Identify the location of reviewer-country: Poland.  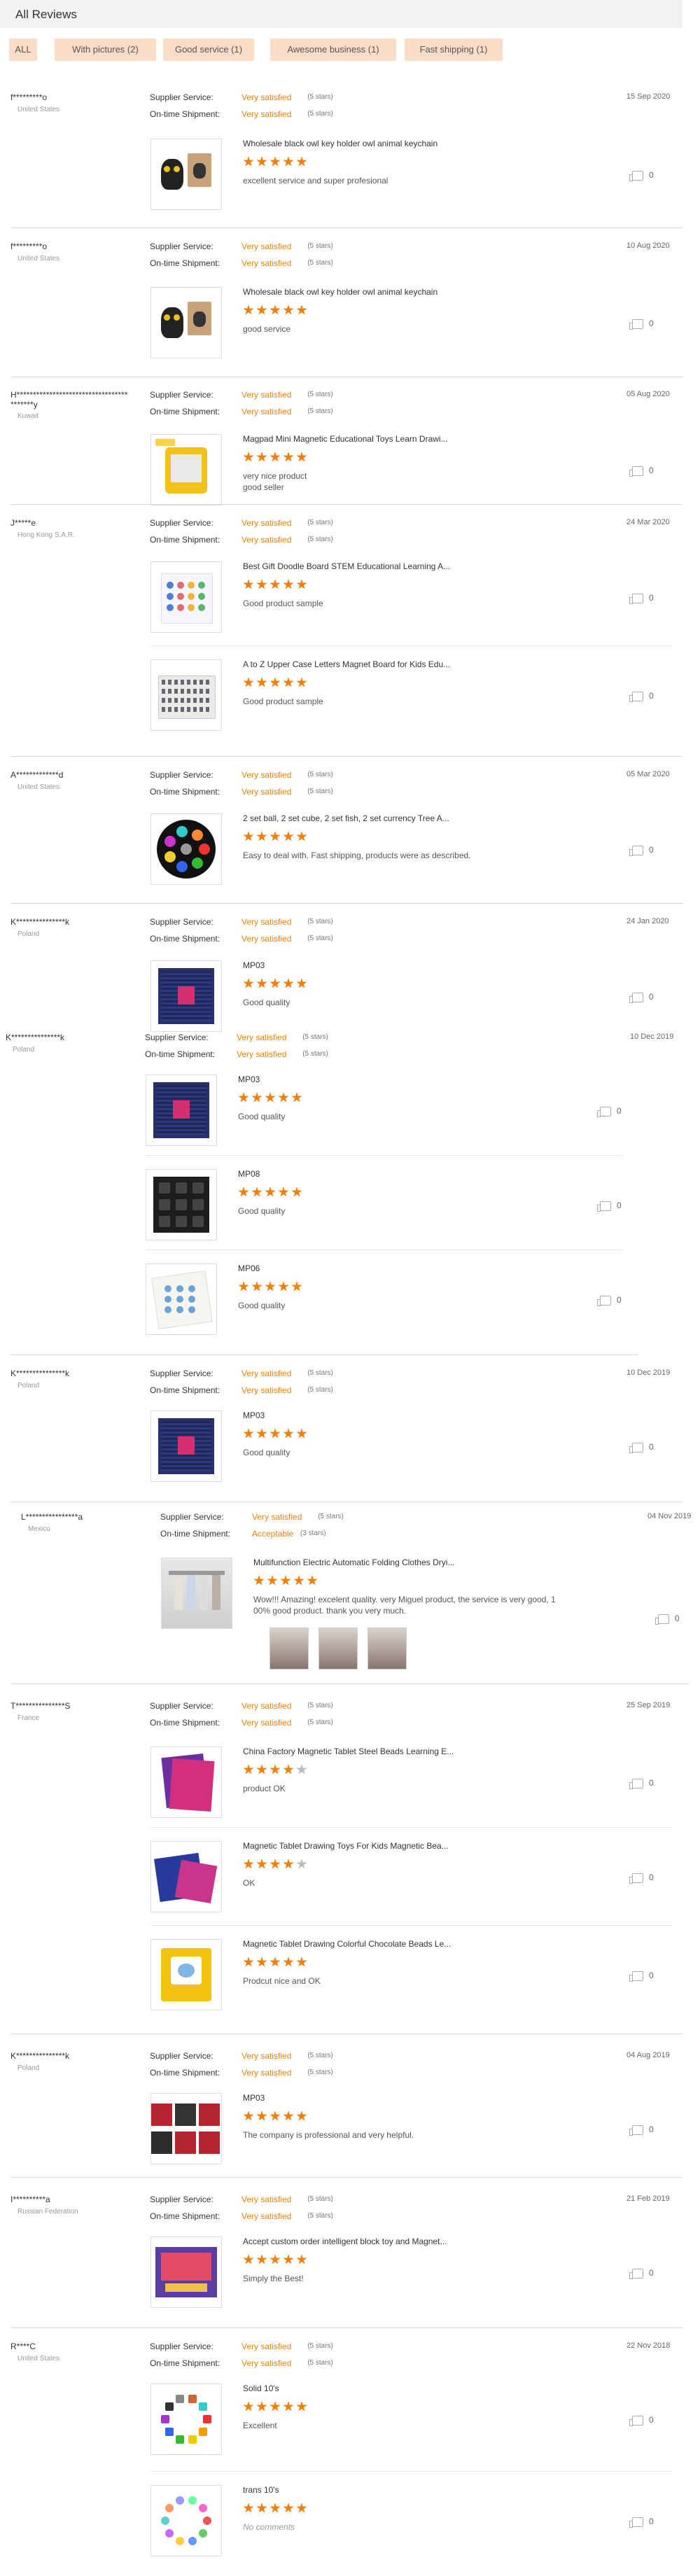
(24, 1050).